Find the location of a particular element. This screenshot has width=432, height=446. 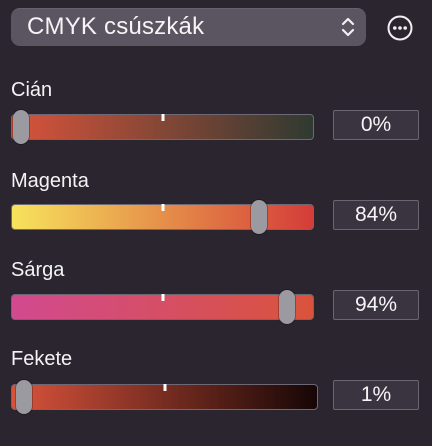

cyan-center-tick is located at coordinates (162, 117).